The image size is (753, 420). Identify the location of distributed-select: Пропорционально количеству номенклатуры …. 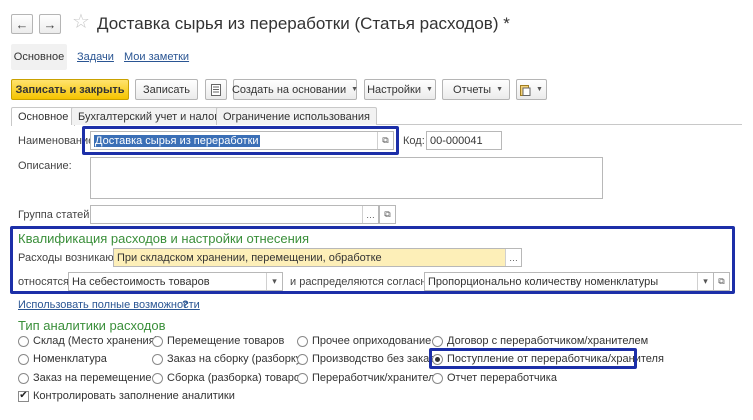
(569, 281).